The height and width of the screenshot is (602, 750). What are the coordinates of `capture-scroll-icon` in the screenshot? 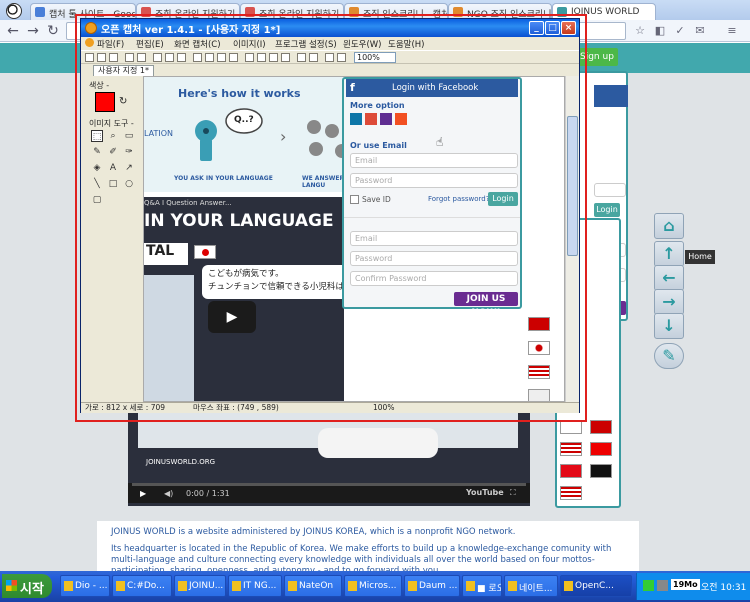 It's located at (233, 57).